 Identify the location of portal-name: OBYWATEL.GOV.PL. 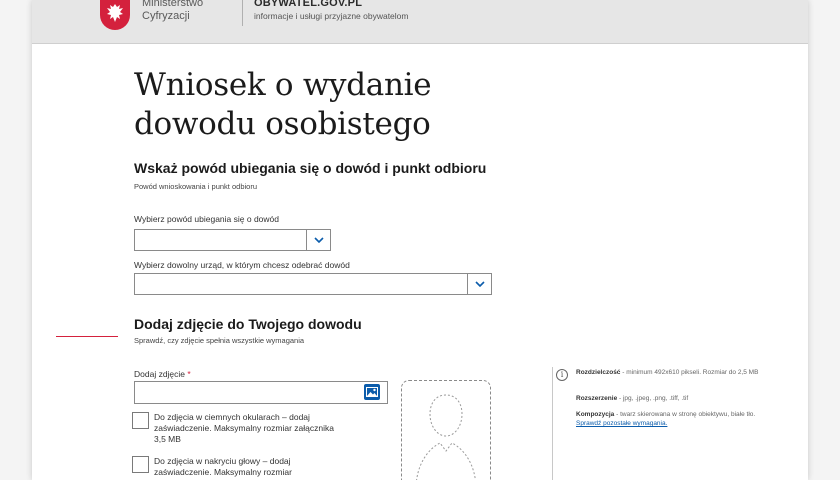
(308, 4).